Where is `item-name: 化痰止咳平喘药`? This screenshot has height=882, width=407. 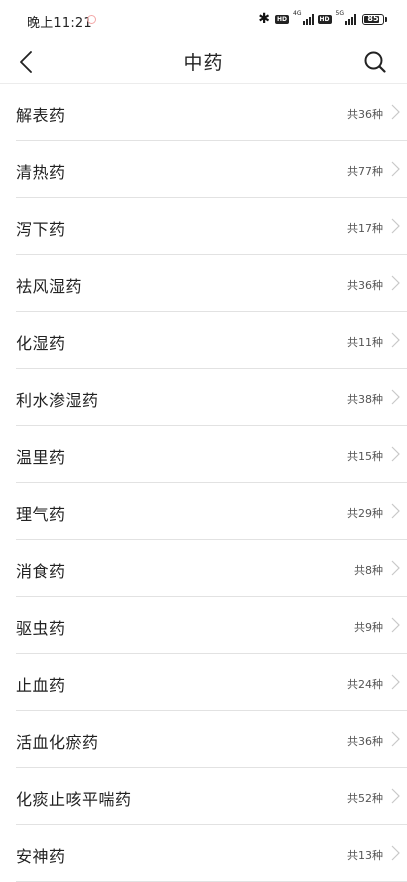
item-name: 化痰止咳平喘药 is located at coordinates (74, 799).